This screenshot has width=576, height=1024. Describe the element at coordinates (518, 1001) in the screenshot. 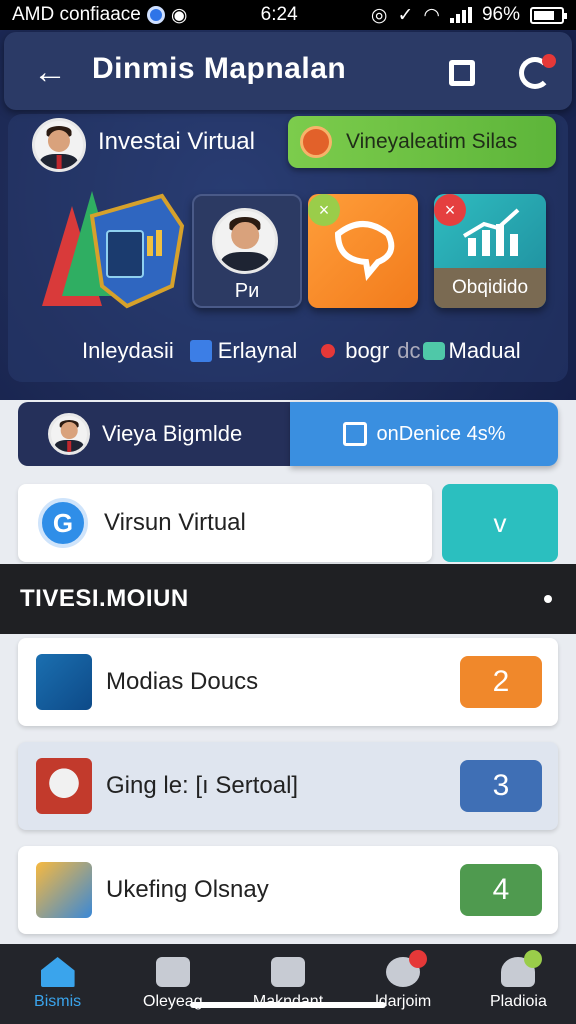

I see `nav-label: Pladioia` at that location.